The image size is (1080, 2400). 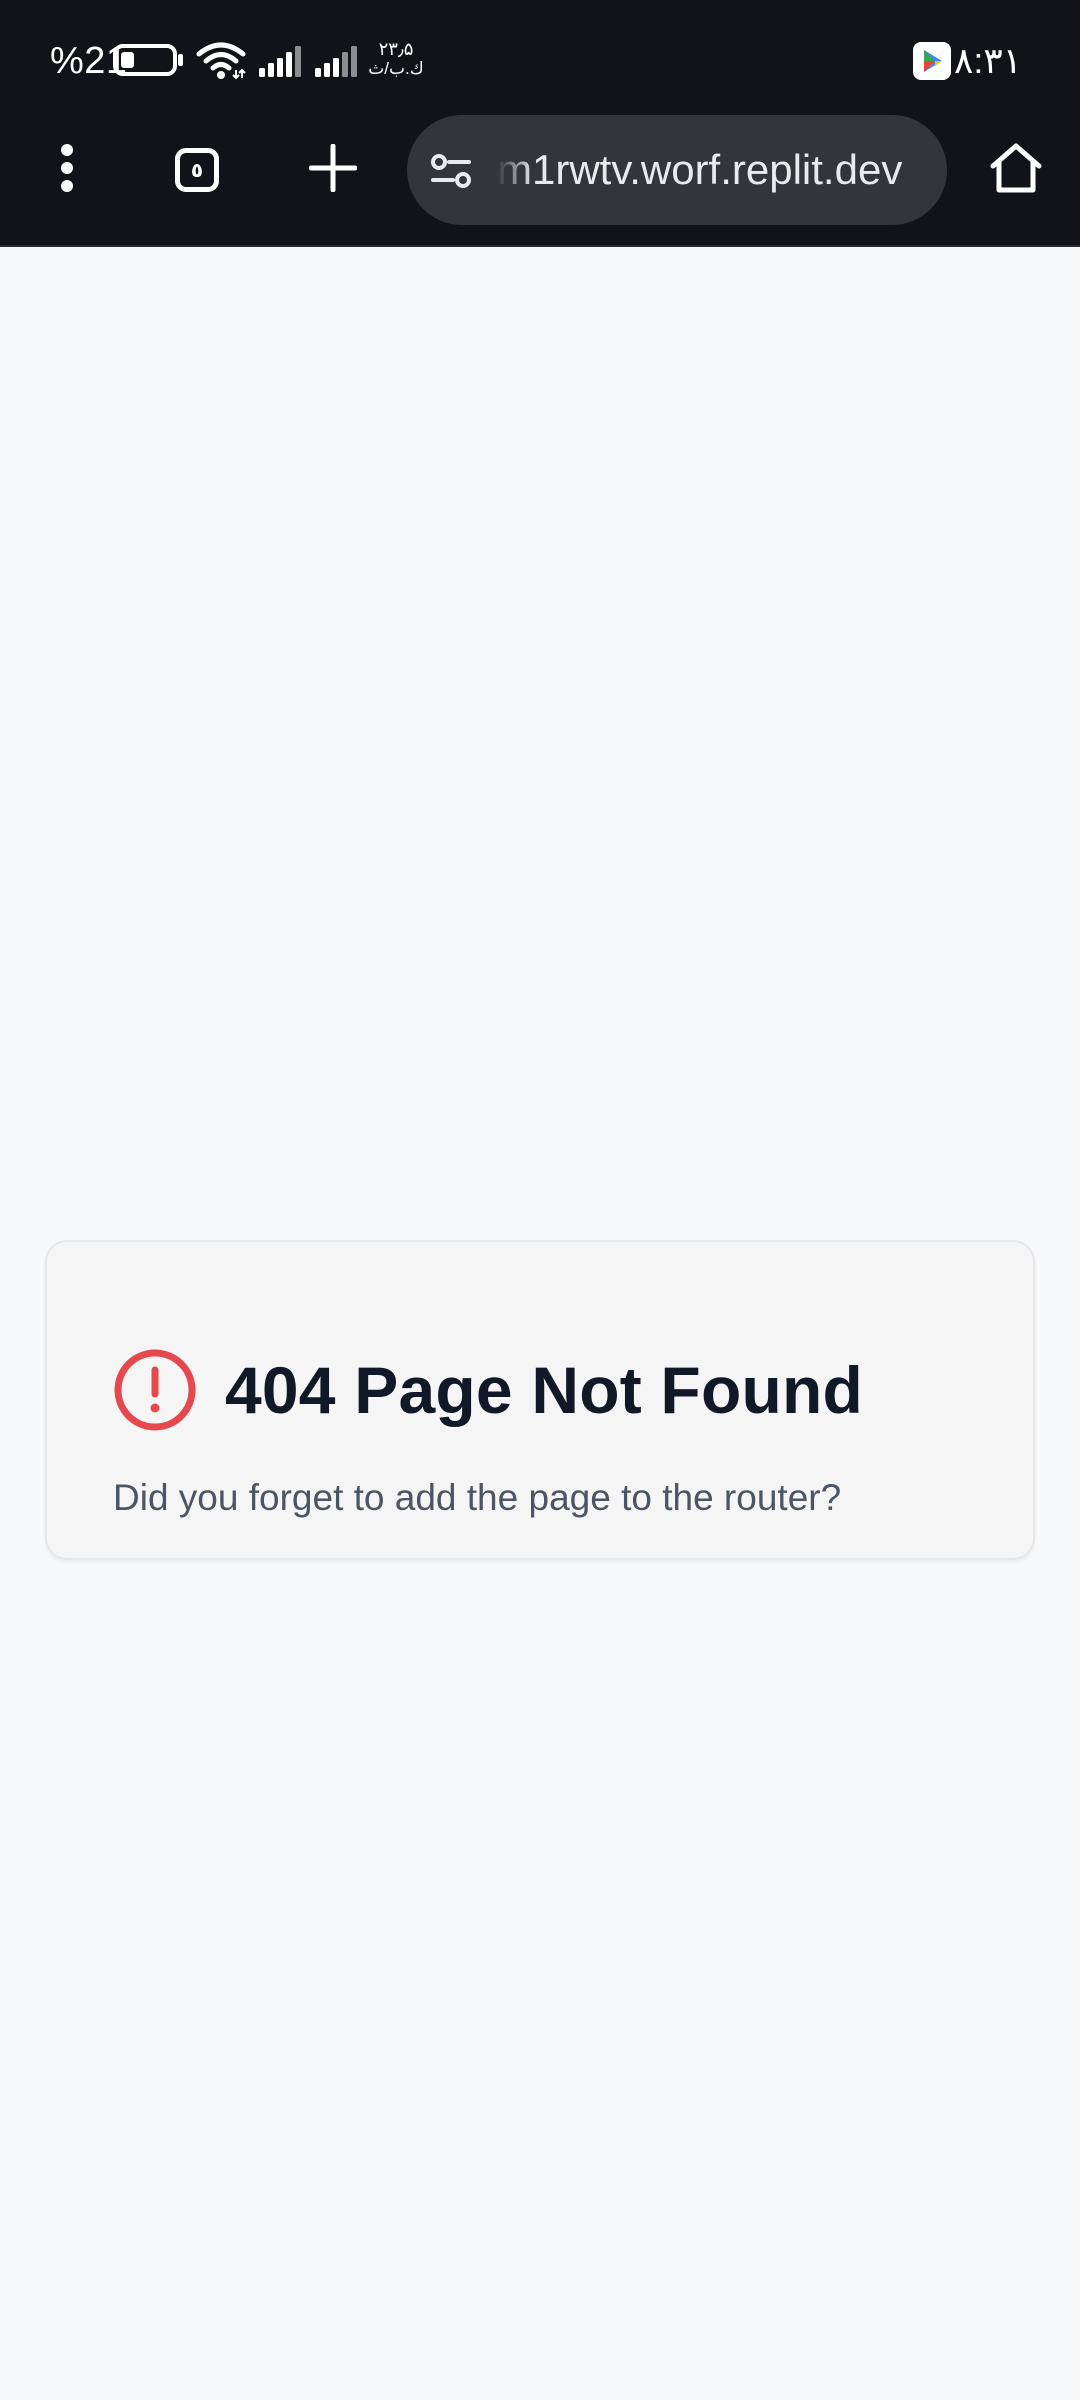 I want to click on clock: ٨:٣١, so click(x=987, y=60).